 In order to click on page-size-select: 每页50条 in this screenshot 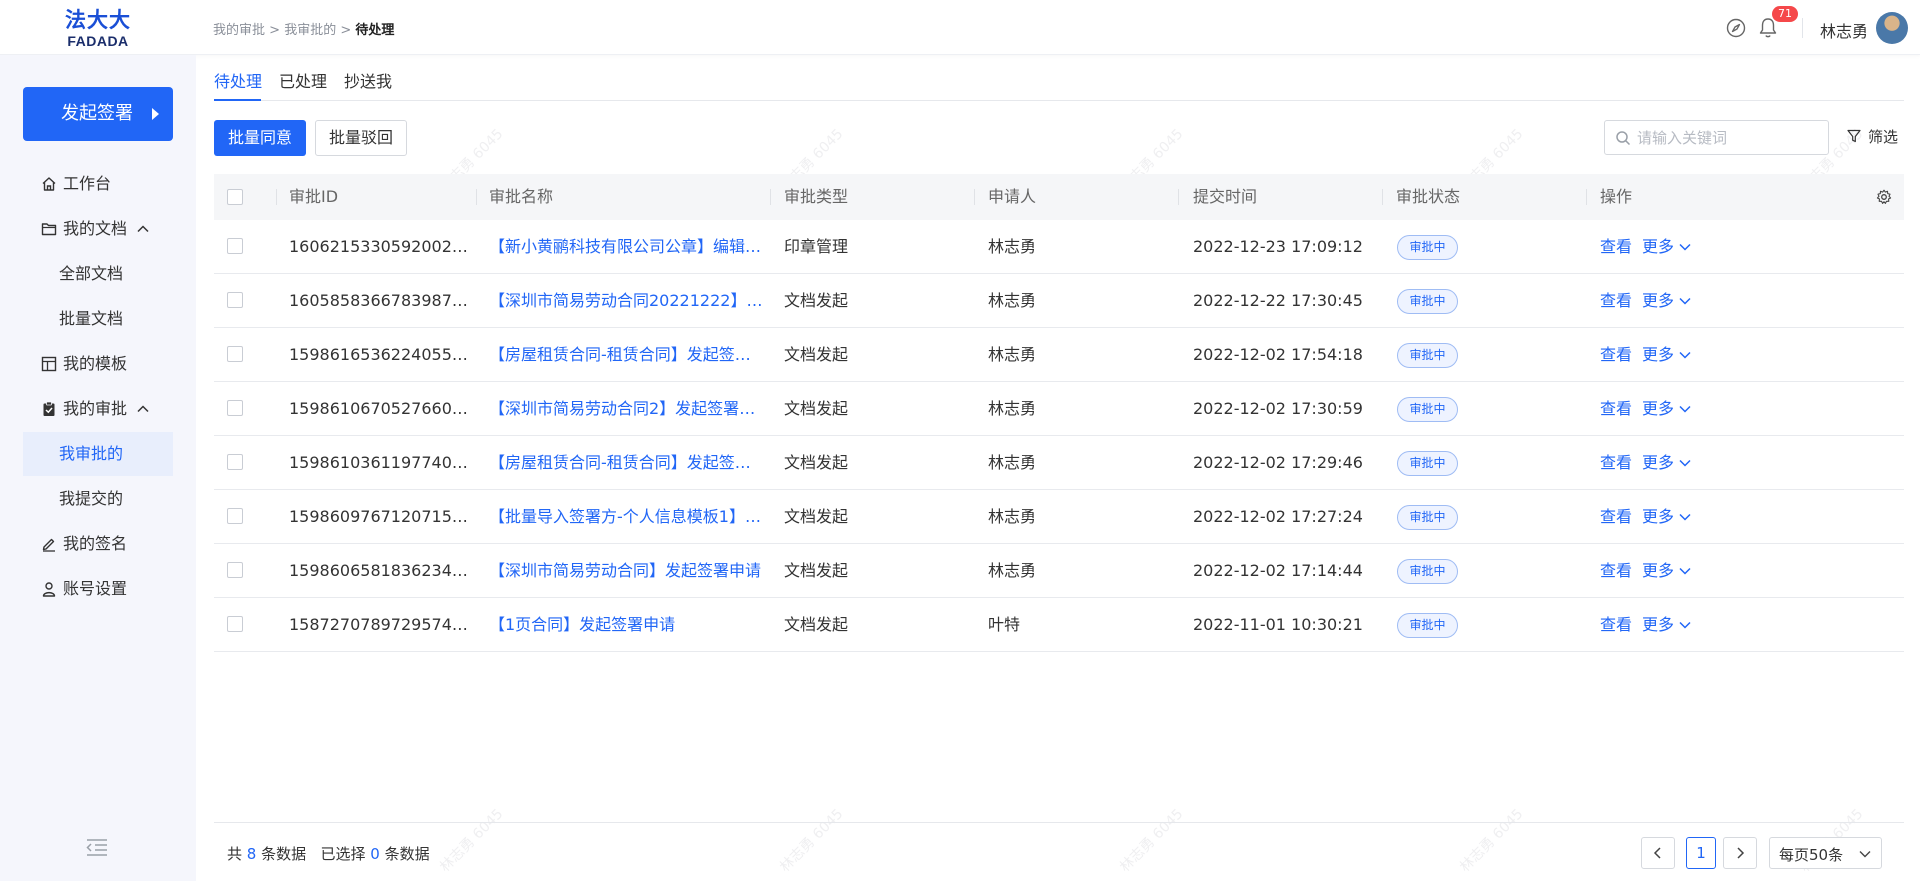, I will do `click(1825, 853)`.